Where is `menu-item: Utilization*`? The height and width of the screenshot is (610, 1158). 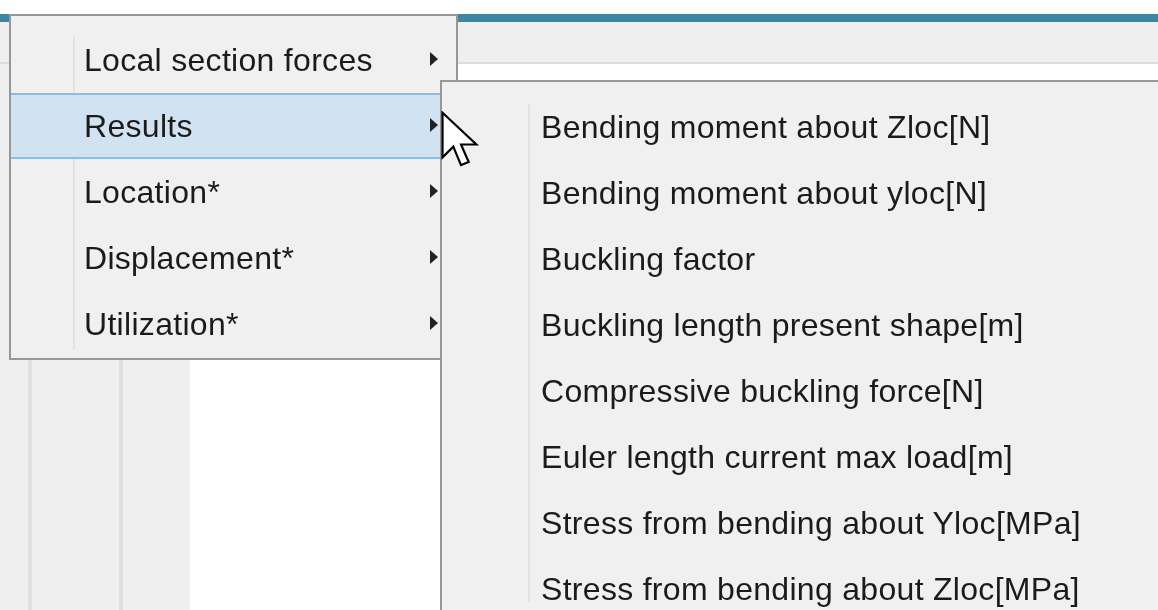 menu-item: Utilization* is located at coordinates (225, 324).